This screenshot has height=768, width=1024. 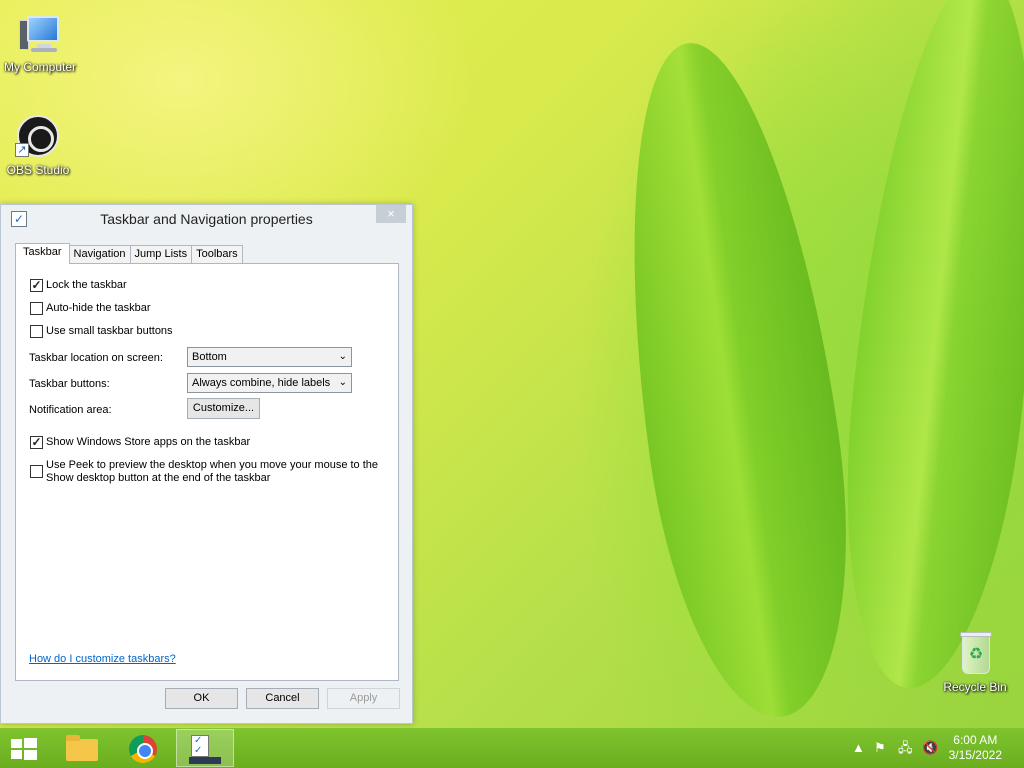 I want to click on taskbar-chrome, so click(x=143, y=748).